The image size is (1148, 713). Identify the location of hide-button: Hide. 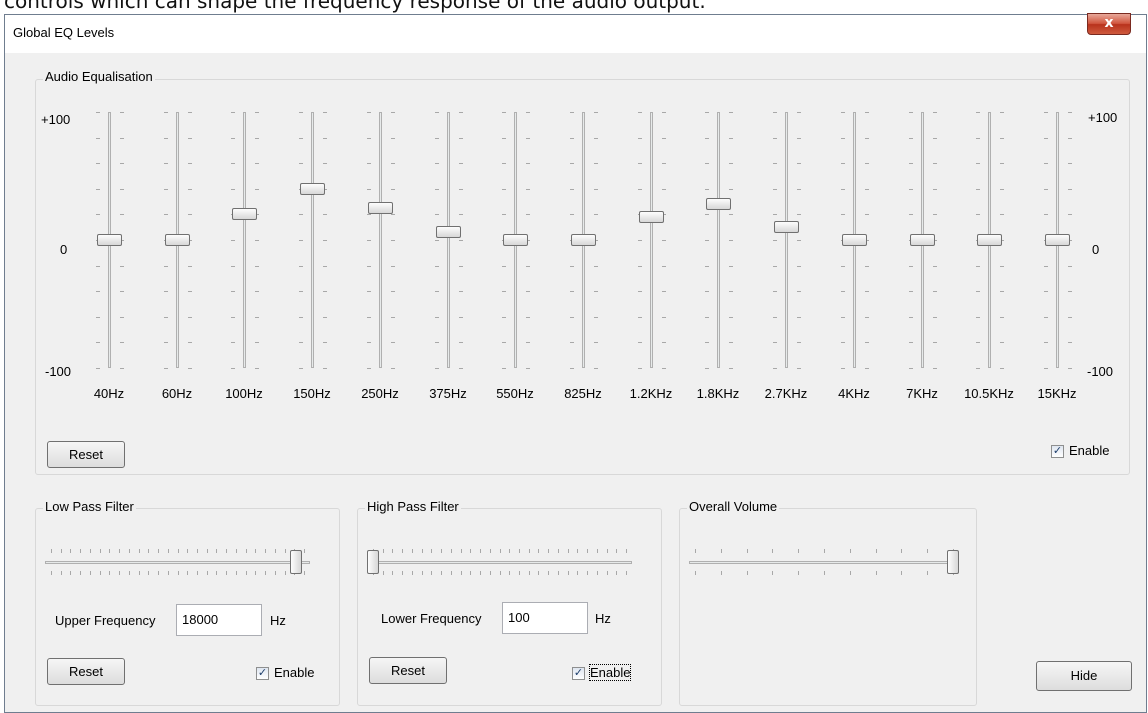
(1084, 676).